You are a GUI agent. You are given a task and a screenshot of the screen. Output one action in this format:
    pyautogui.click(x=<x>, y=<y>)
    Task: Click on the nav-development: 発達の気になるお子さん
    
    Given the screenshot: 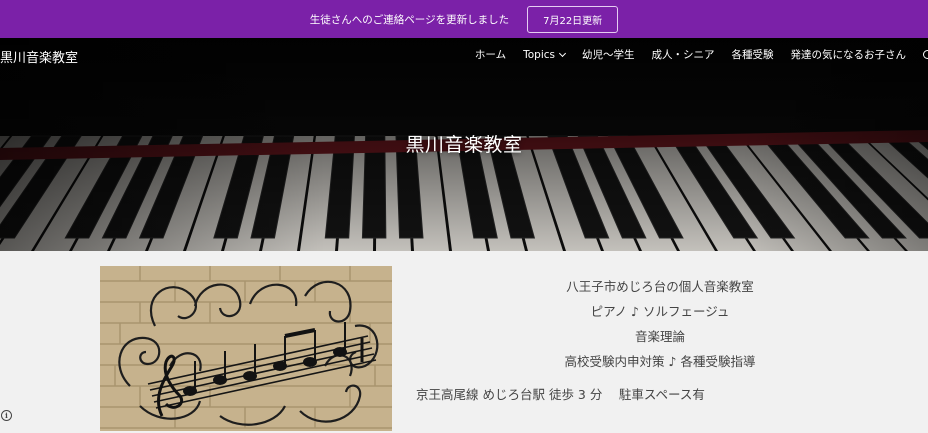 What is the action you would take?
    pyautogui.click(x=849, y=54)
    